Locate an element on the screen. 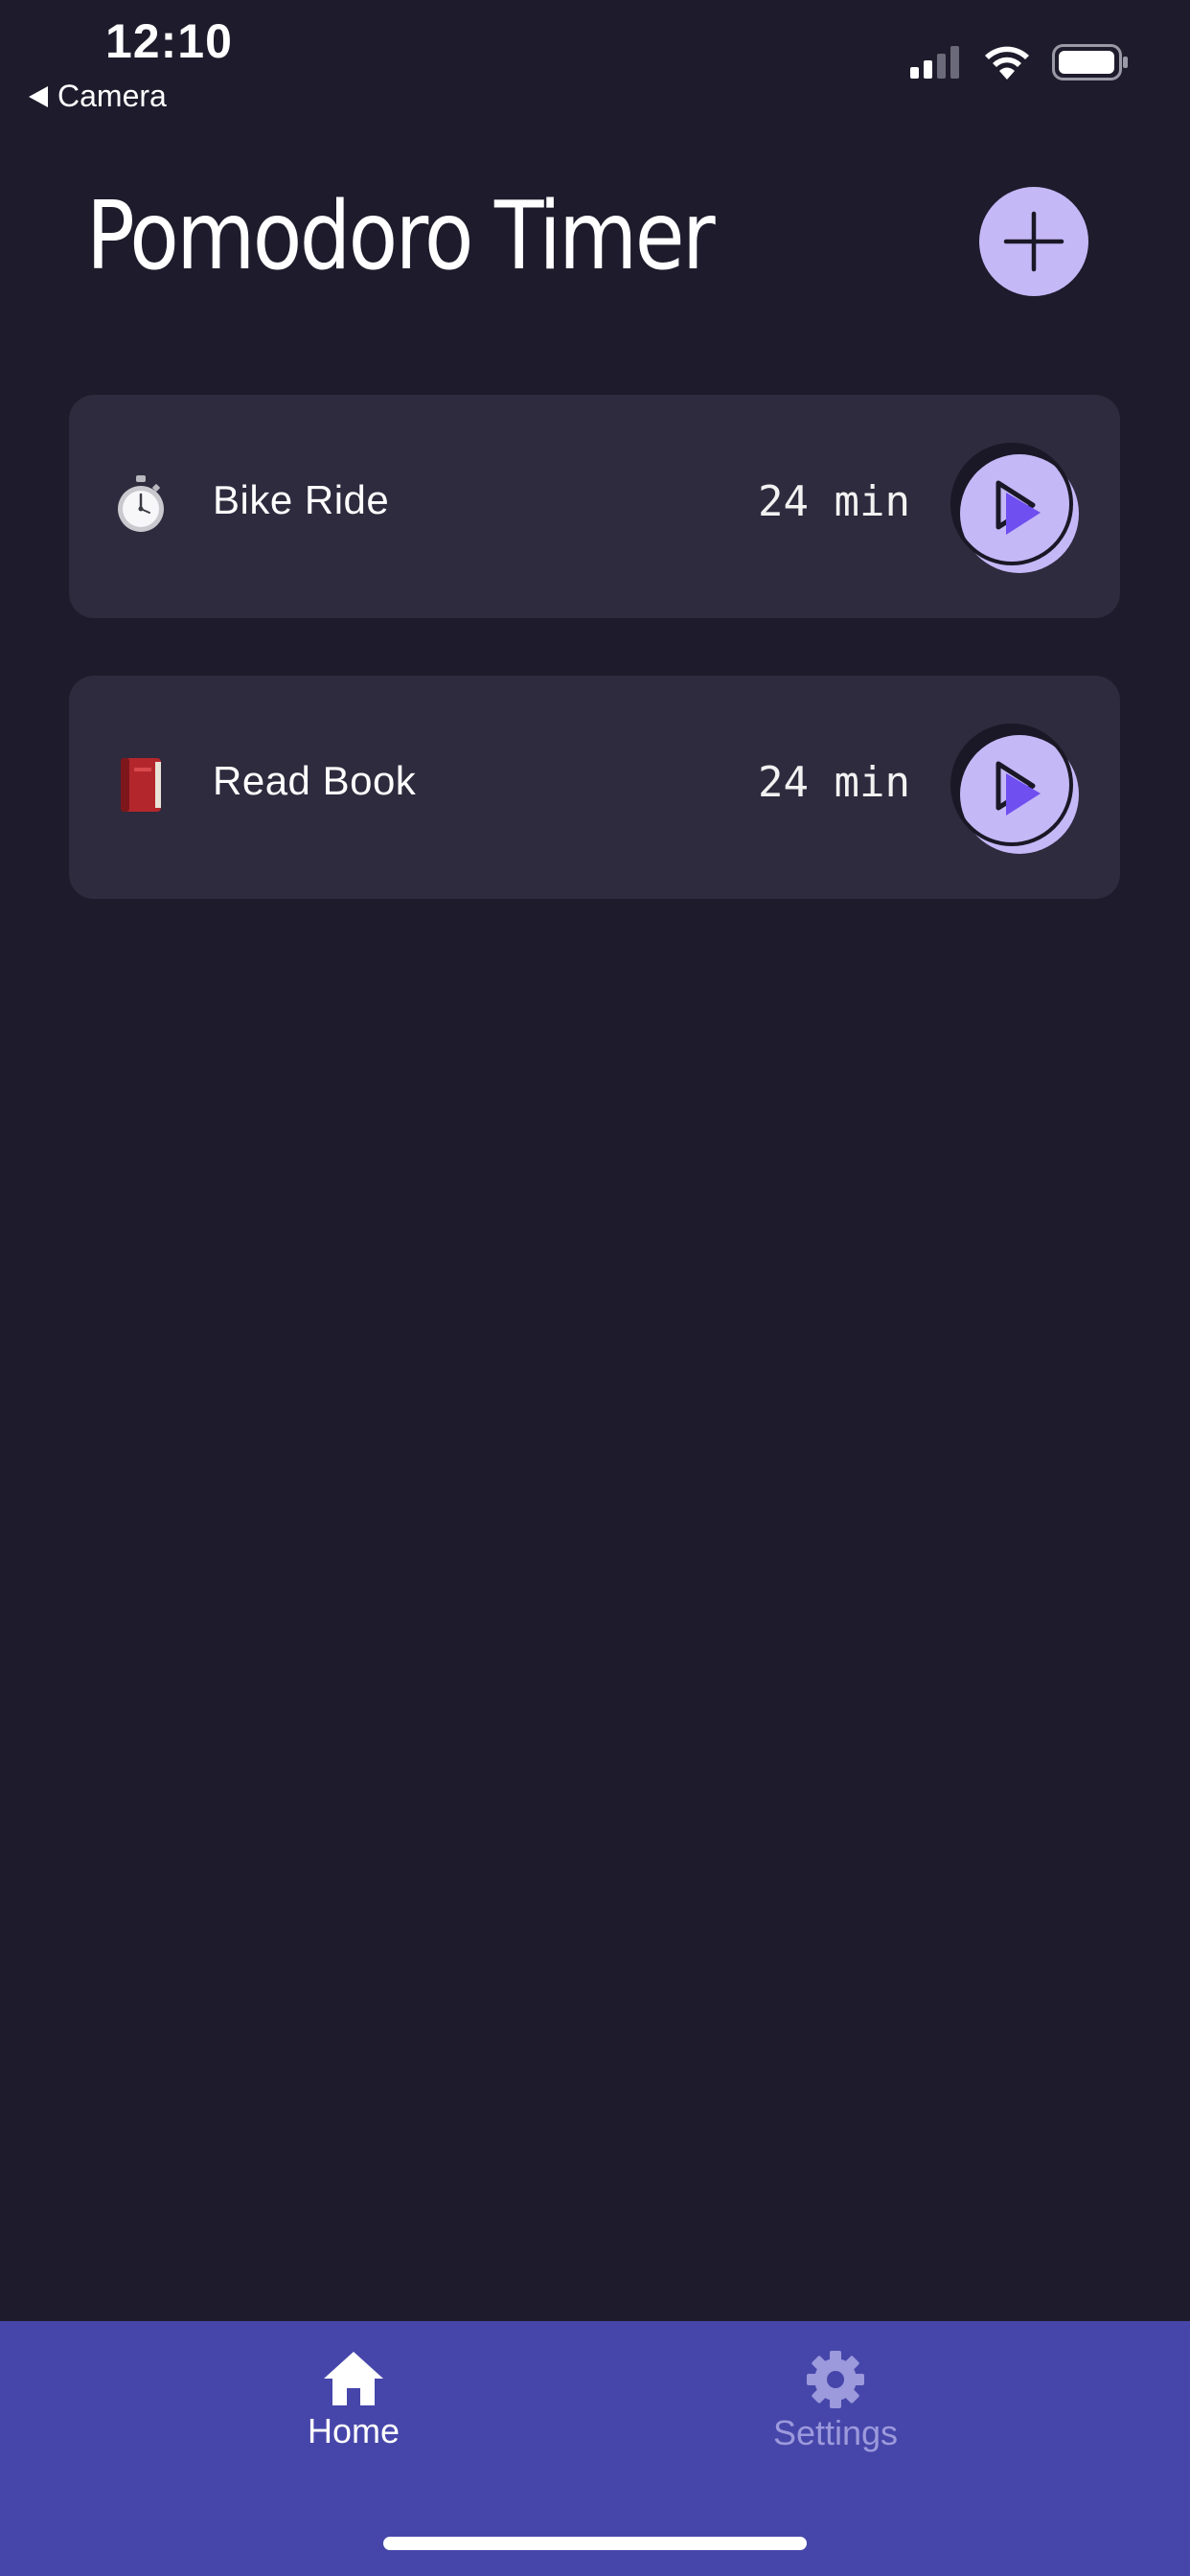 This screenshot has height=2576, width=1190. timer-label: Read Book is located at coordinates (315, 780).